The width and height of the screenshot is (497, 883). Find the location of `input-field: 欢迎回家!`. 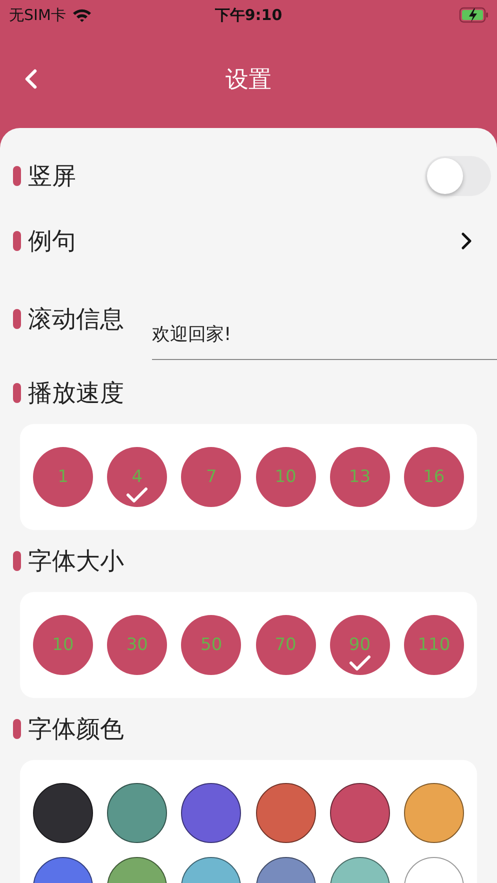

input-field: 欢迎回家! is located at coordinates (324, 334).